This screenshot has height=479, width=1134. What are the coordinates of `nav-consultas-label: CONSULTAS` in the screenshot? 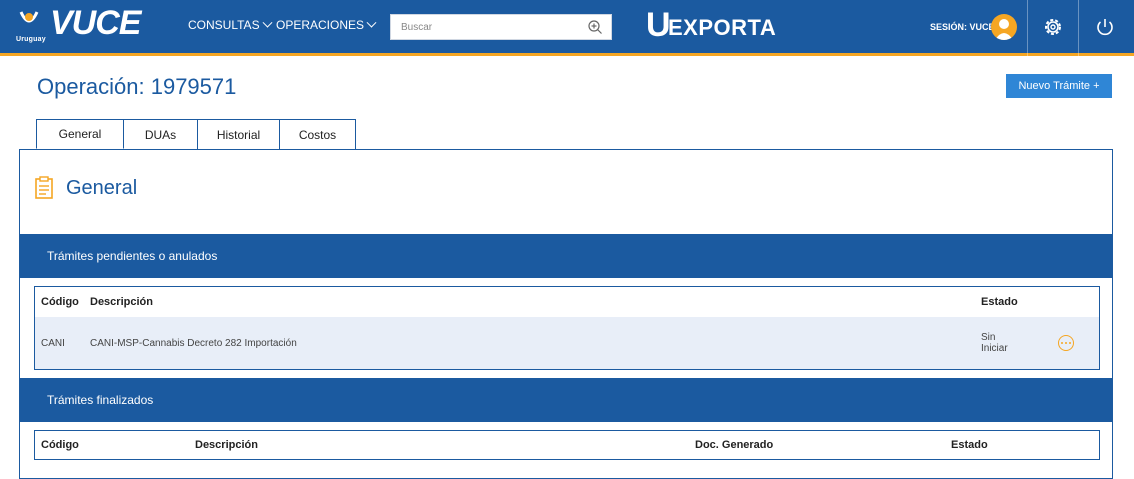 It's located at (224, 25).